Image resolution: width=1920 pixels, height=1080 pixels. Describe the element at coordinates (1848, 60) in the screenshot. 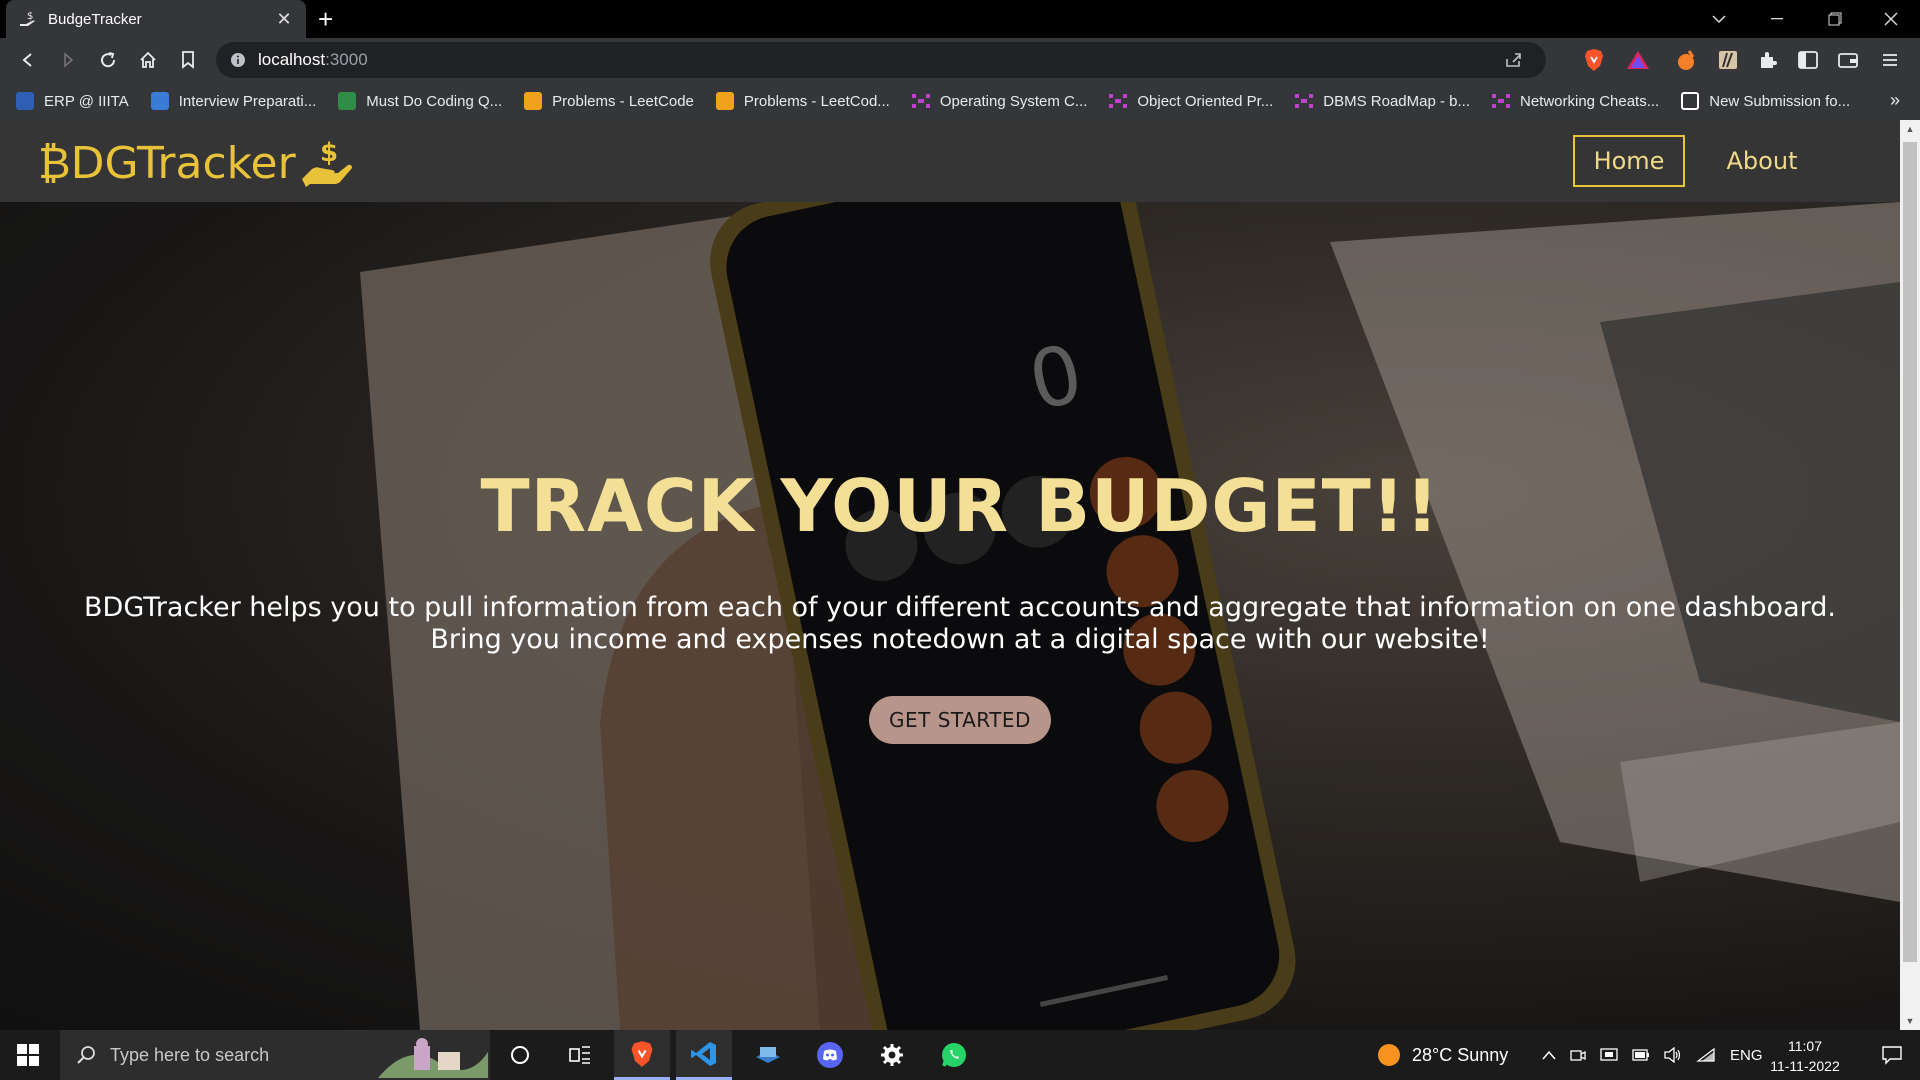

I see `wallet-icon` at that location.